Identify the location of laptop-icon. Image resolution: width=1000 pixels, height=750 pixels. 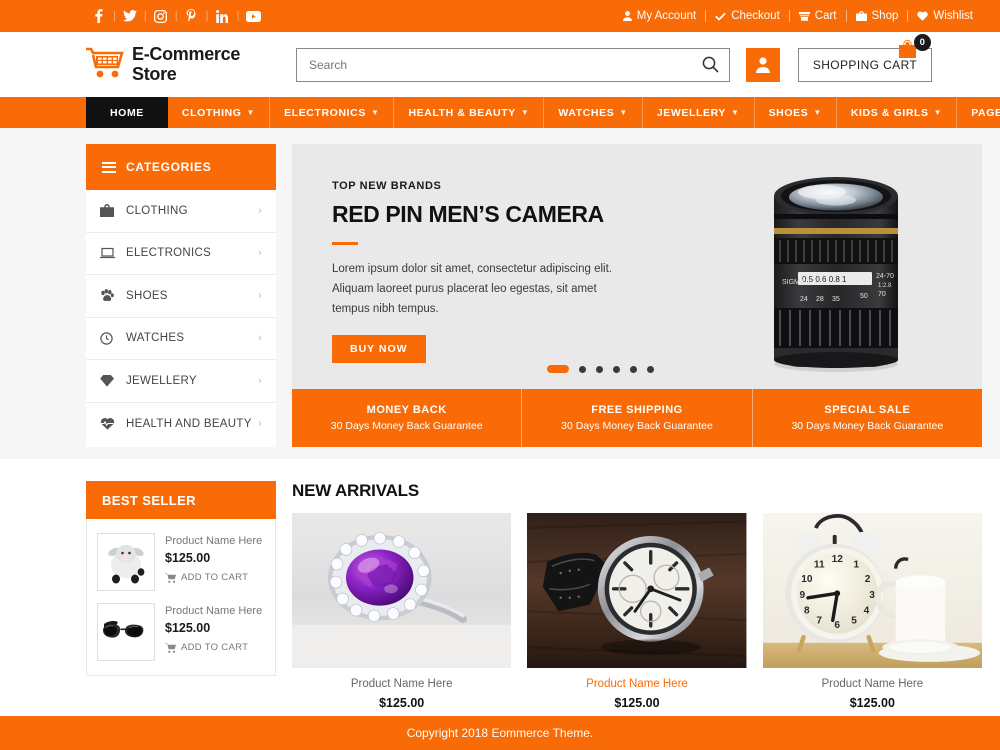
(113, 253).